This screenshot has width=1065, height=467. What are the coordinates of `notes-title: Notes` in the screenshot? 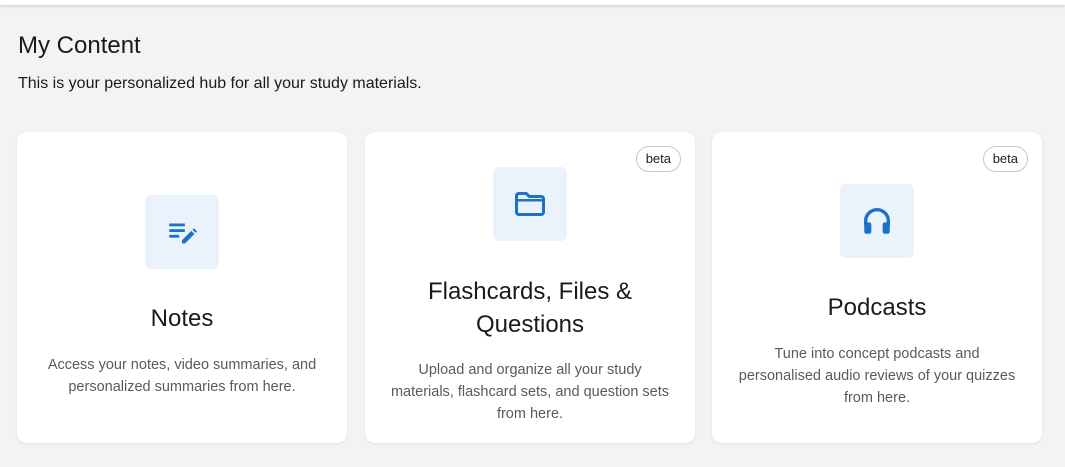 It's located at (182, 318).